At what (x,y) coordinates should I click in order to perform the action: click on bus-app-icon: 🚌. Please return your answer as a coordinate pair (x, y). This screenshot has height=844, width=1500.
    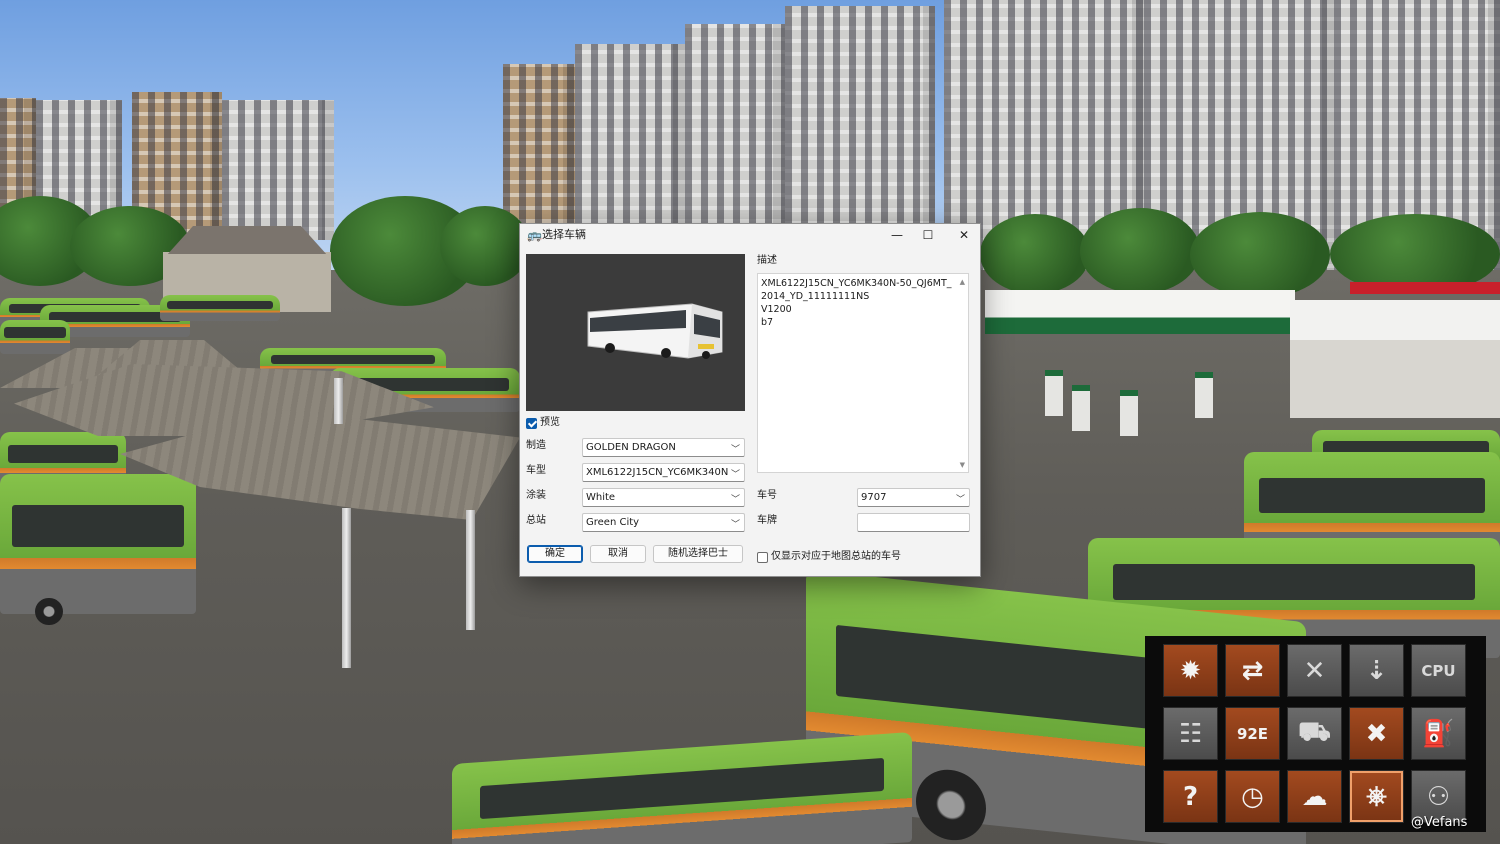
    Looking at the image, I should click on (534, 235).